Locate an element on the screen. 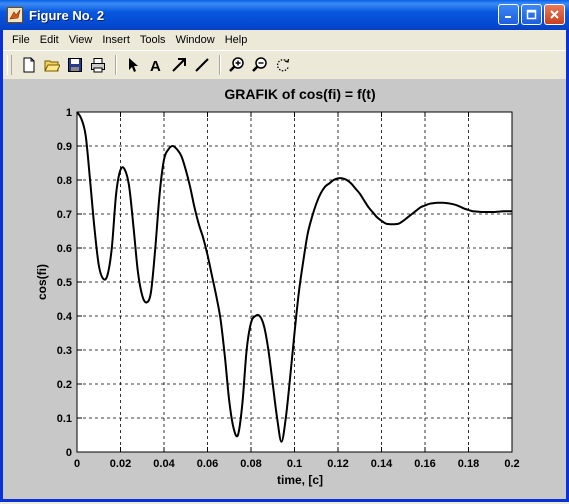 The height and width of the screenshot is (504, 569). close-button is located at coordinates (554, 14).